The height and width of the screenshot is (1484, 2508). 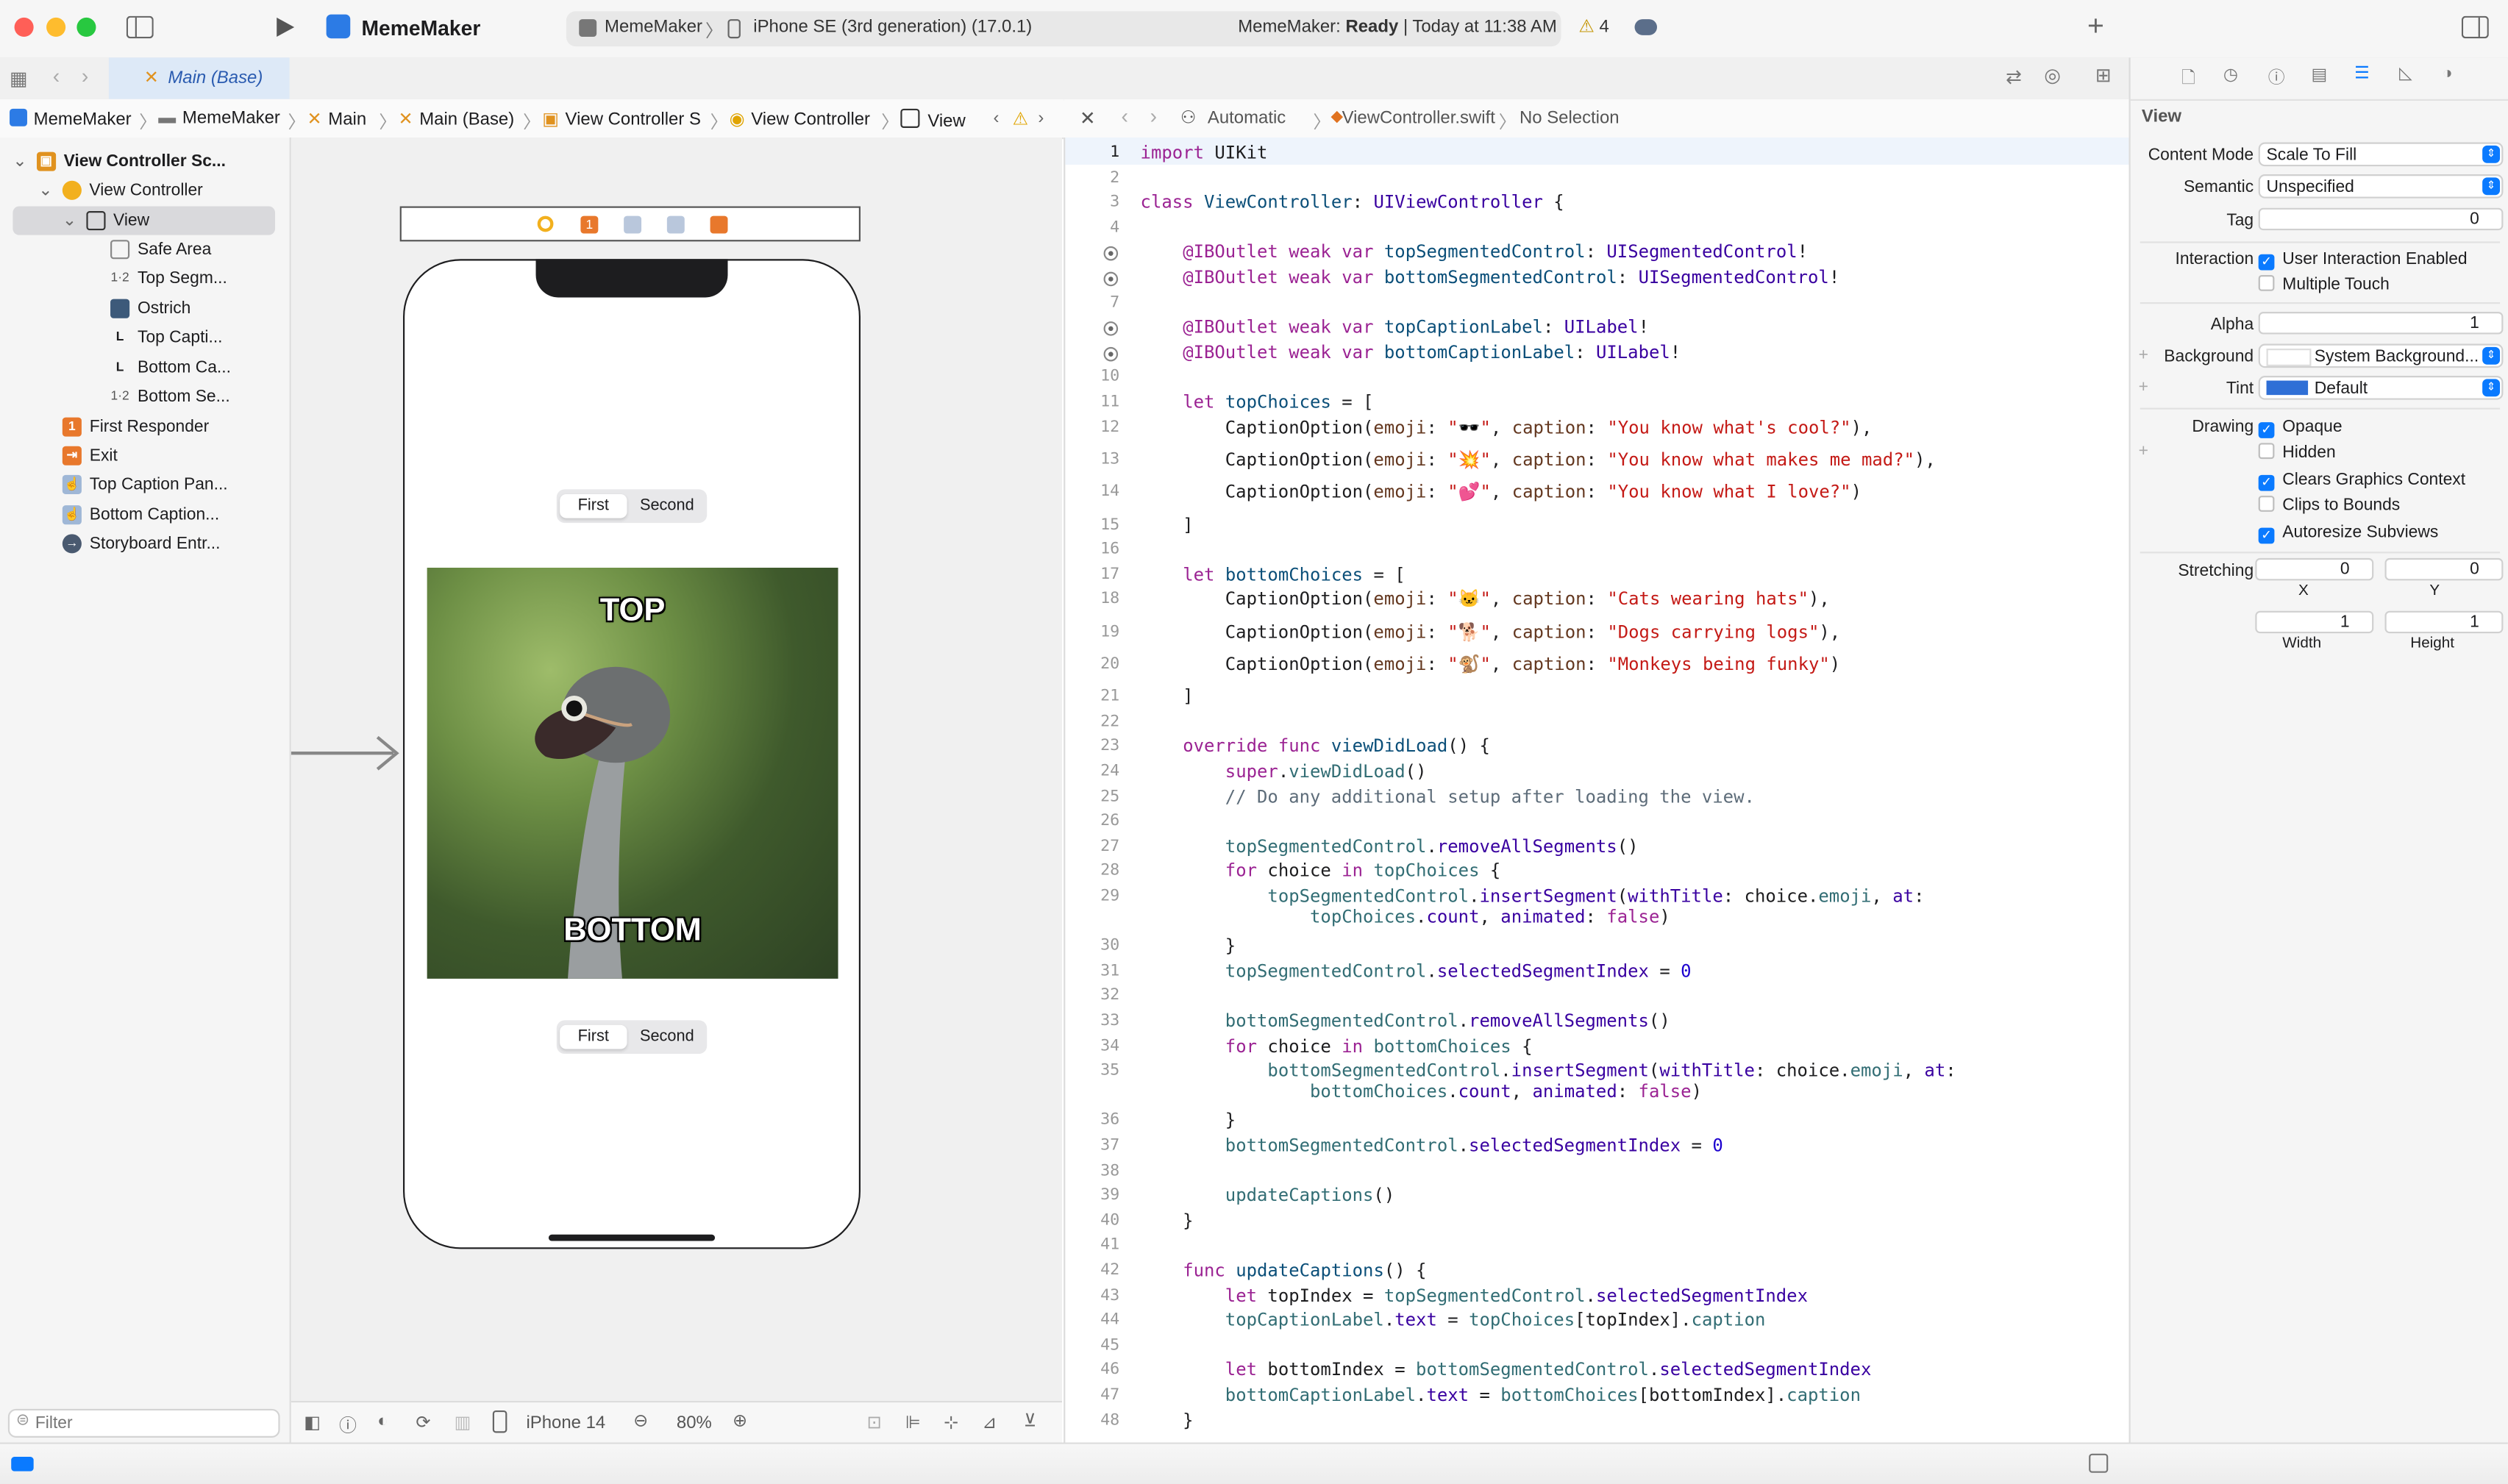 What do you see at coordinates (989, 1422) in the screenshot?
I see `resolve-issues-icon: ⊿` at bounding box center [989, 1422].